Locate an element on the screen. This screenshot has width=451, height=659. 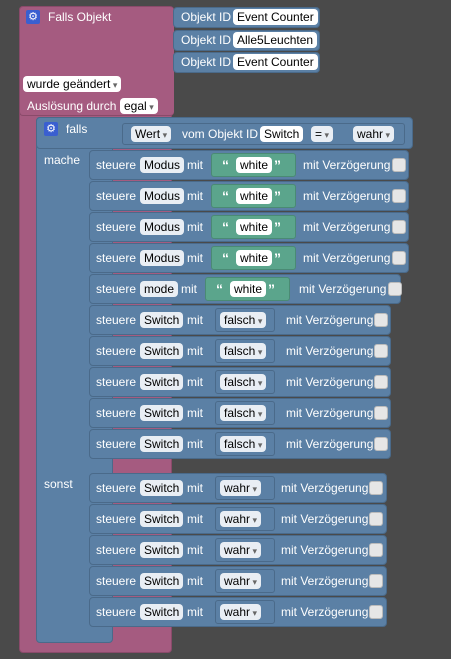
object-id-field: Alle5Leuchten is located at coordinates (275, 40).